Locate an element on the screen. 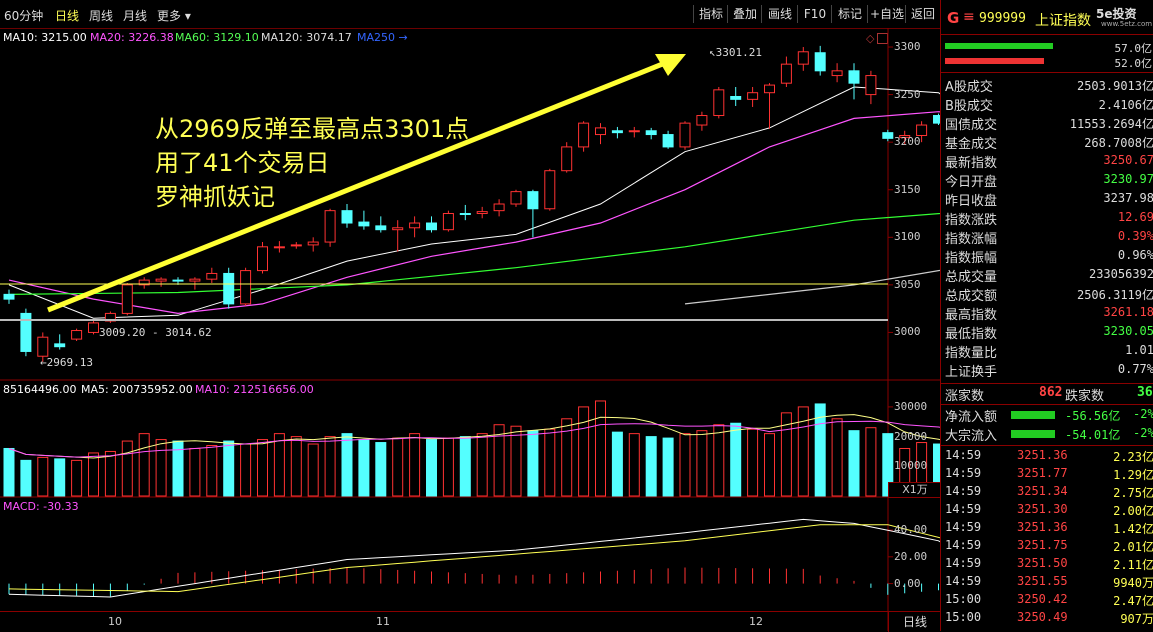 The height and width of the screenshot is (632, 1153). stat-label: 昨日收盘 is located at coordinates (971, 201).